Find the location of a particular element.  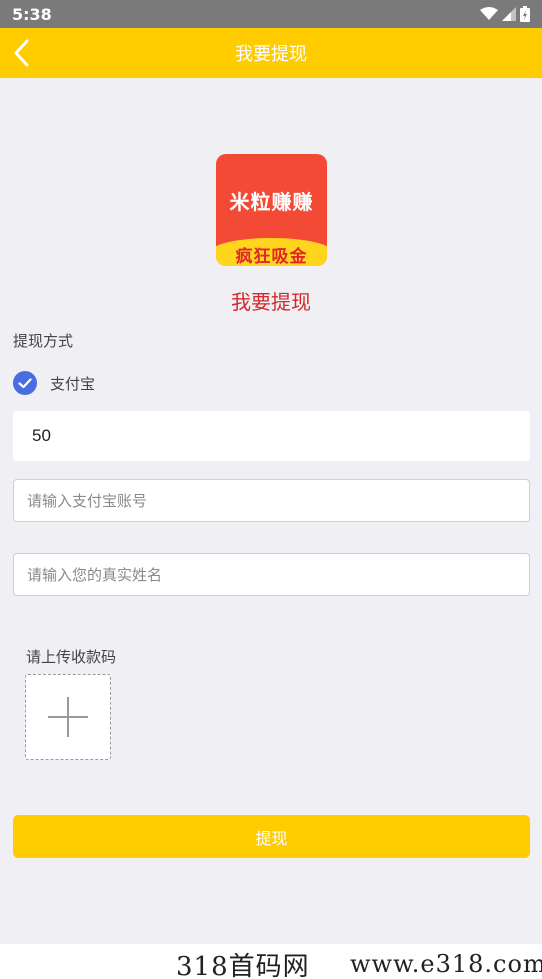

upload-label: 请上传收款码 is located at coordinates (71, 657).